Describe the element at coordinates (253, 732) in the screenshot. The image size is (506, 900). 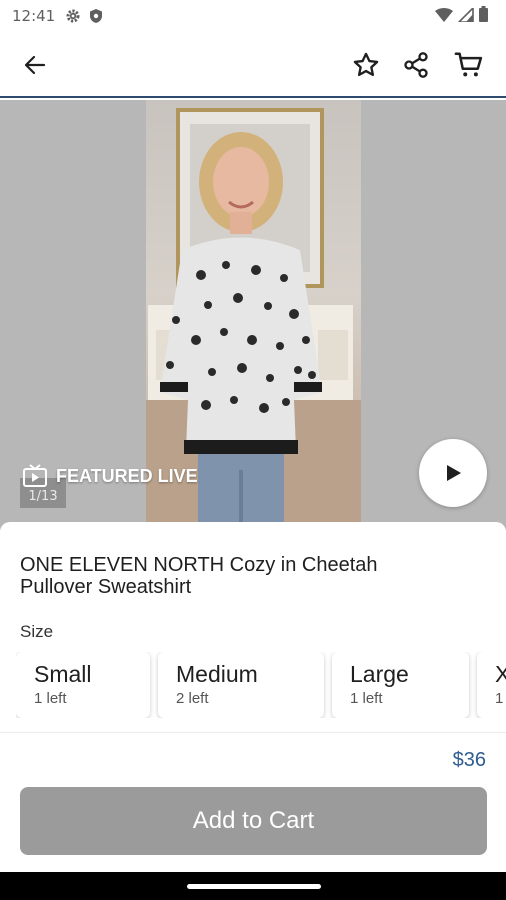
I see `divider` at that location.